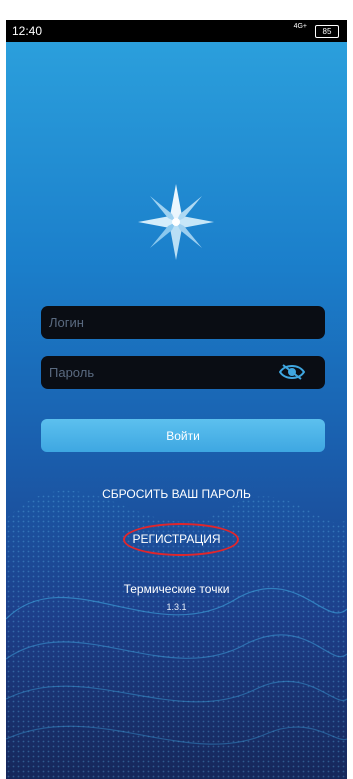 This screenshot has height=779, width=353. I want to click on cropped-header-strip, so click(176, 10).